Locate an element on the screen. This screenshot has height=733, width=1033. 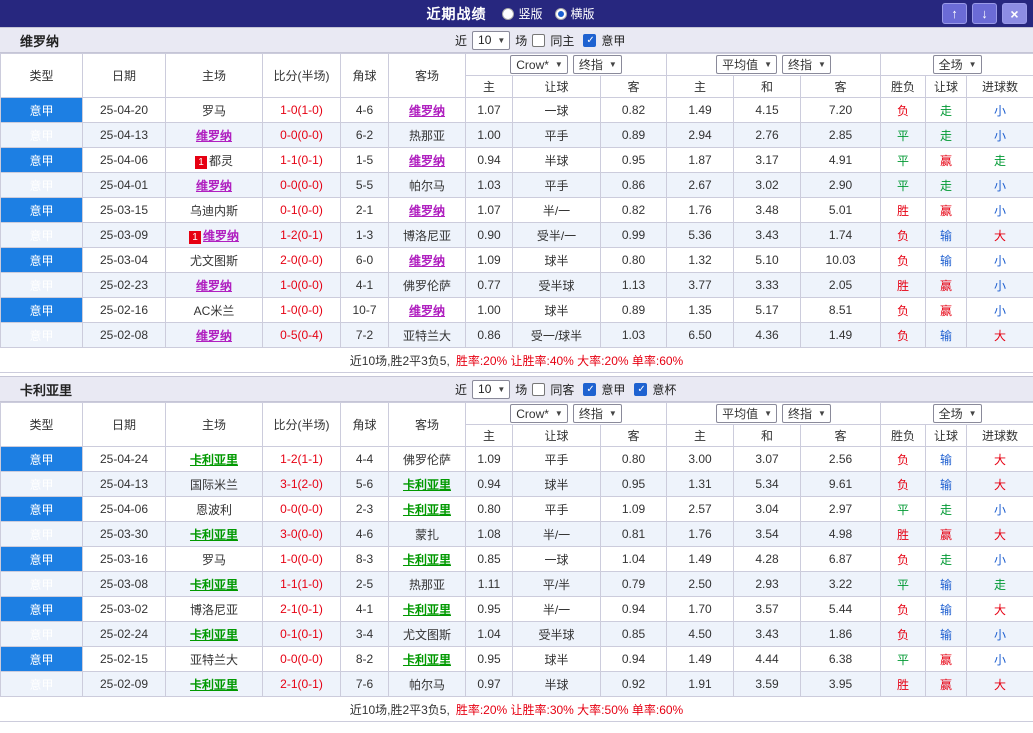
same-away-label: 同客 is located at coordinates (562, 389).